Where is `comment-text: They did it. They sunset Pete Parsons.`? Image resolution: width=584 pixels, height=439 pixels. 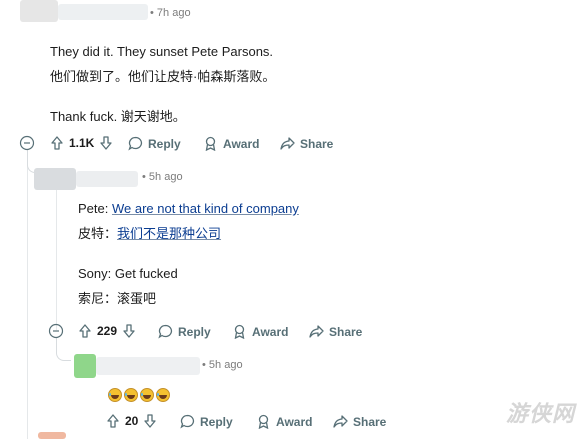
comment-text: They did it. They sunset Pete Parsons. is located at coordinates (162, 51).